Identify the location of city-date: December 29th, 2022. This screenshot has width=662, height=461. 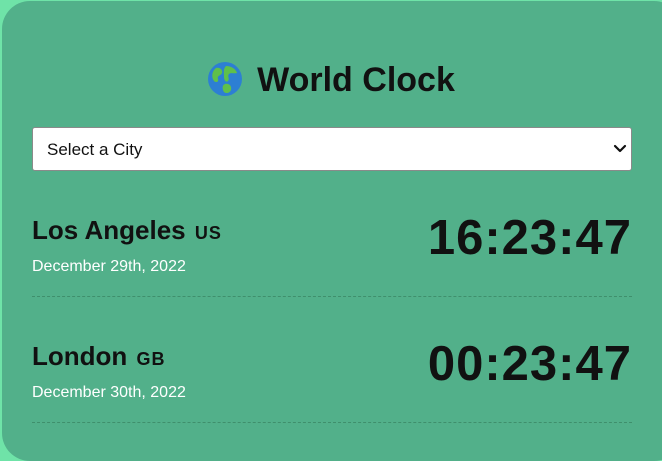
(109, 266).